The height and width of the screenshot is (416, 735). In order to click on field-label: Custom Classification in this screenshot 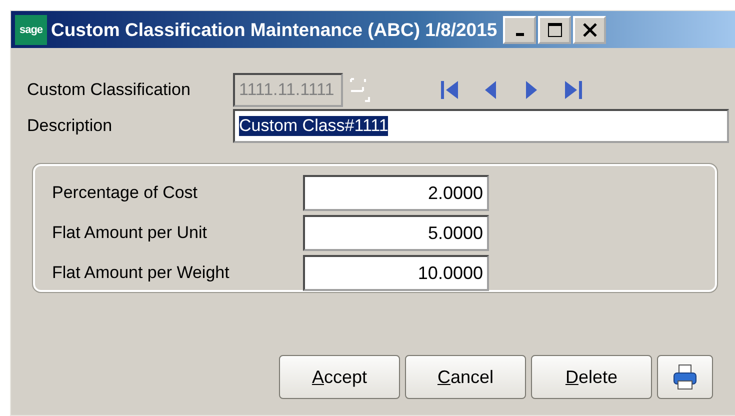, I will do `click(109, 90)`.